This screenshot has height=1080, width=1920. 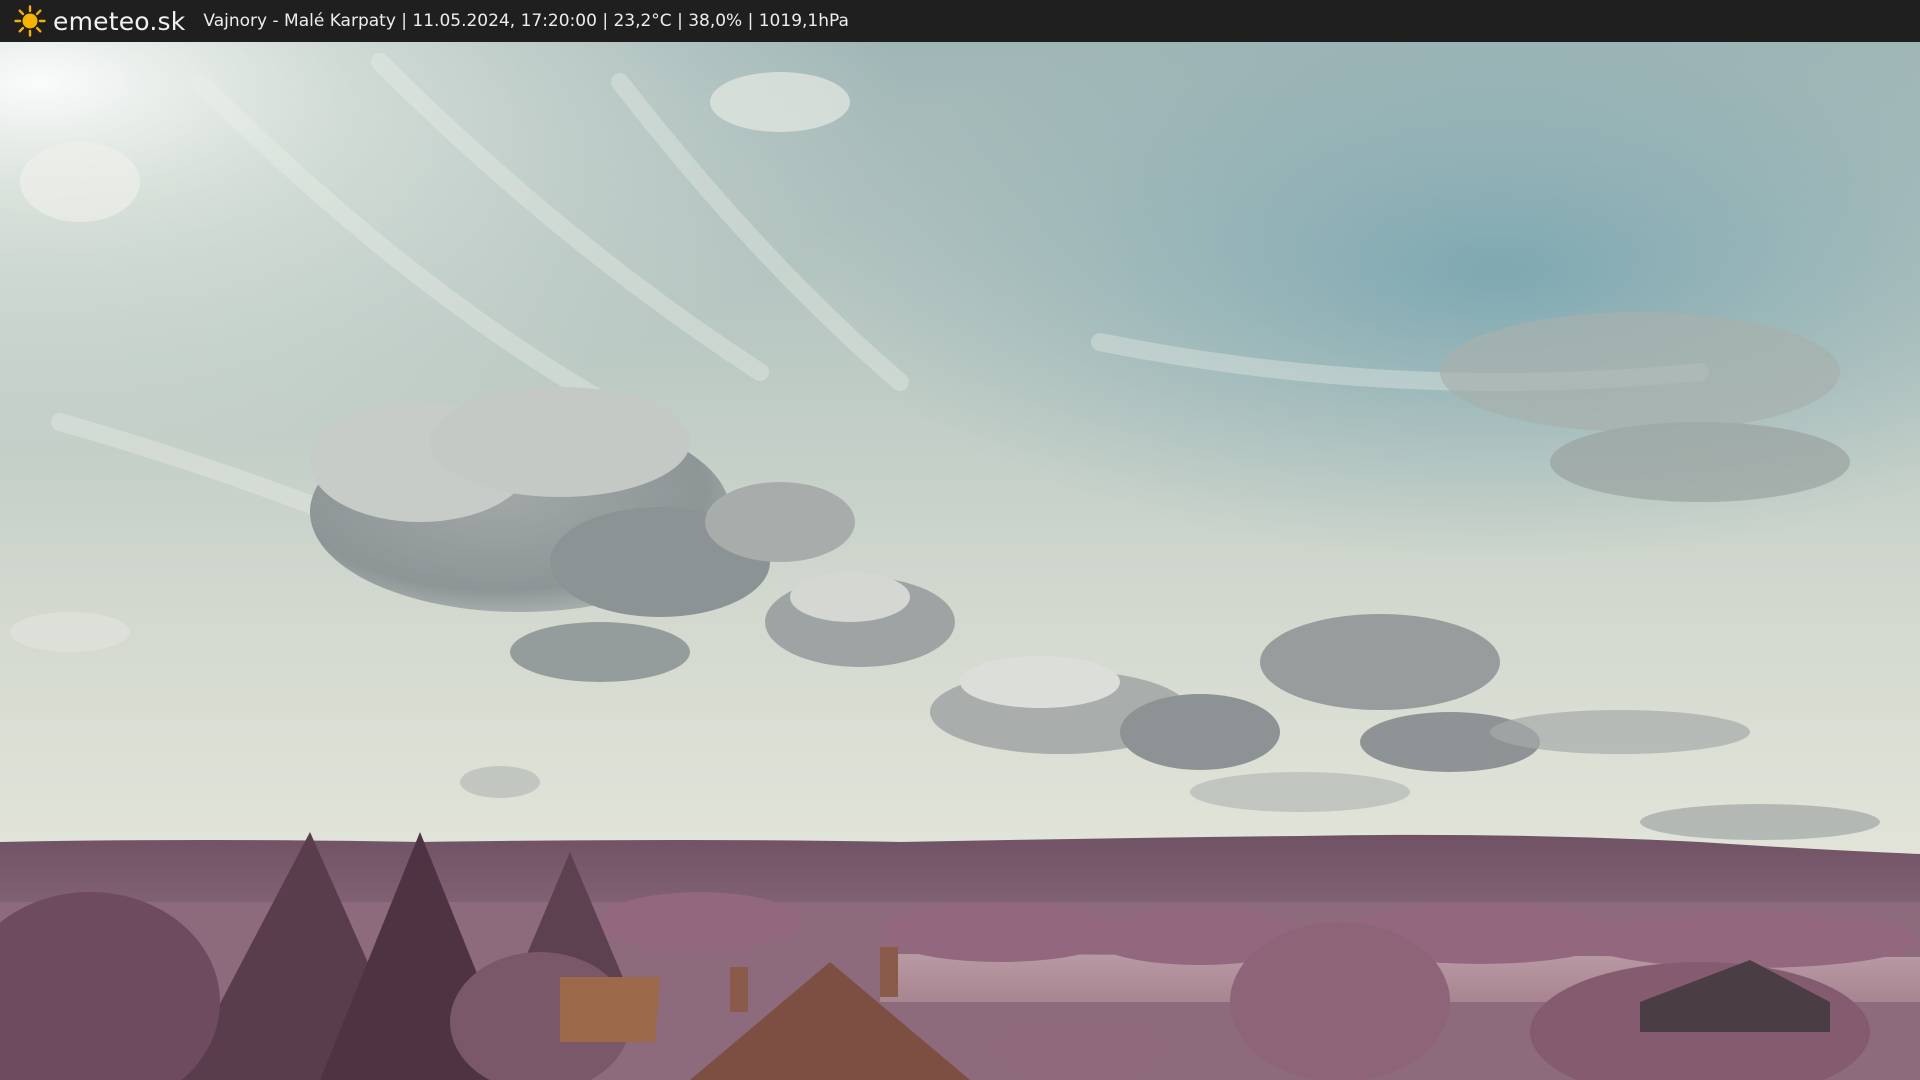 I want to click on site-logo-text: emeteo.sk, so click(x=119, y=21).